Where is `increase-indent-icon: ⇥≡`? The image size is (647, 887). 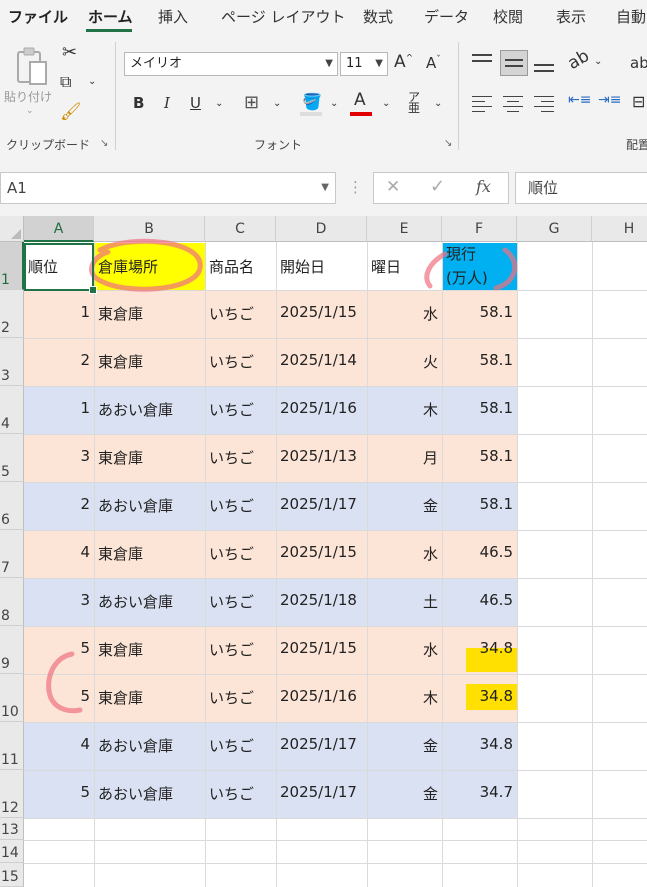 increase-indent-icon: ⇥≡ is located at coordinates (609, 100).